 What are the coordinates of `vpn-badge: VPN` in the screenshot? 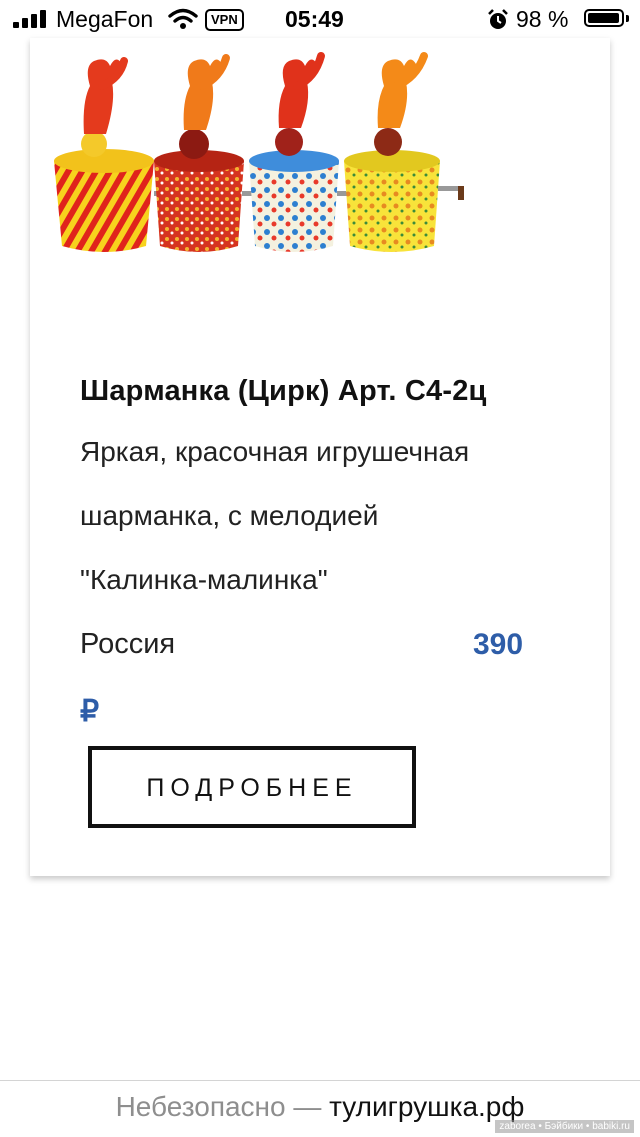 It's located at (224, 20).